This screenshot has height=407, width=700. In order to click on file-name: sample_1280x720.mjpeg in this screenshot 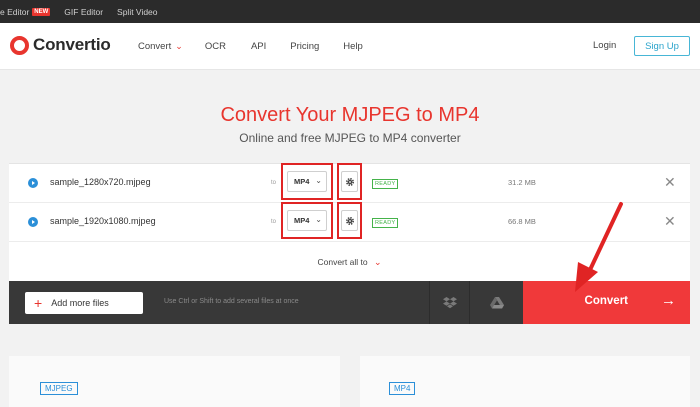, I will do `click(100, 182)`.